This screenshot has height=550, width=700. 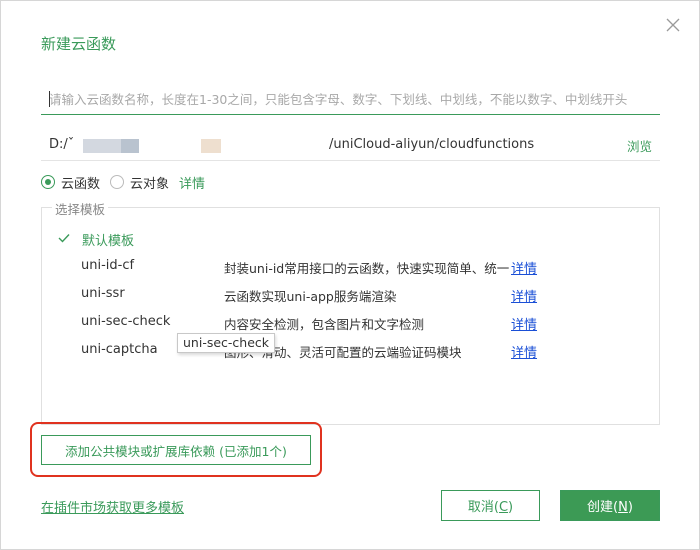 I want to click on path-row: D:/ˇ /uniCloud-aliyun/cloudfunctions 浏览, so click(x=350, y=145).